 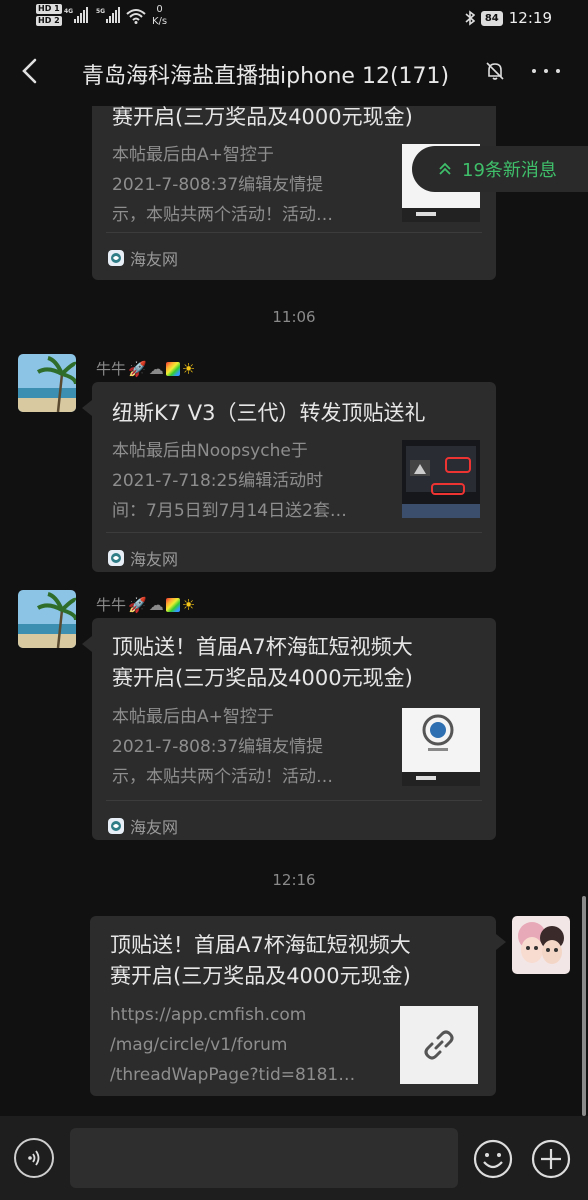 I want to click on voice-icon, so click(x=34, y=1158).